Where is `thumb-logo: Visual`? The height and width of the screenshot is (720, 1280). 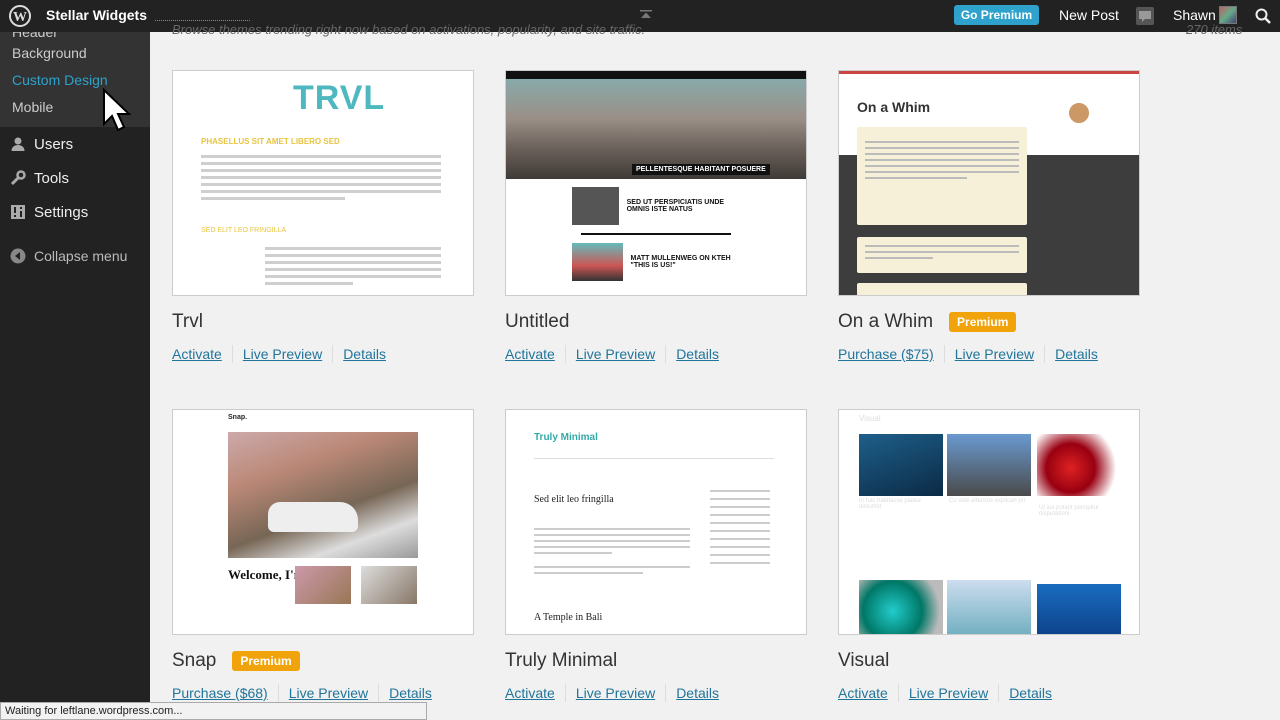 thumb-logo: Visual is located at coordinates (870, 418).